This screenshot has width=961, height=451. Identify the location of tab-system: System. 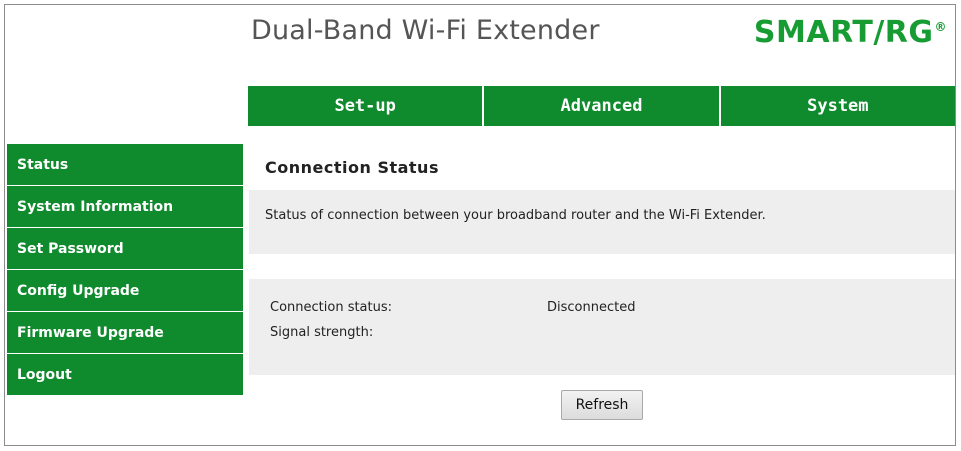
(836, 106).